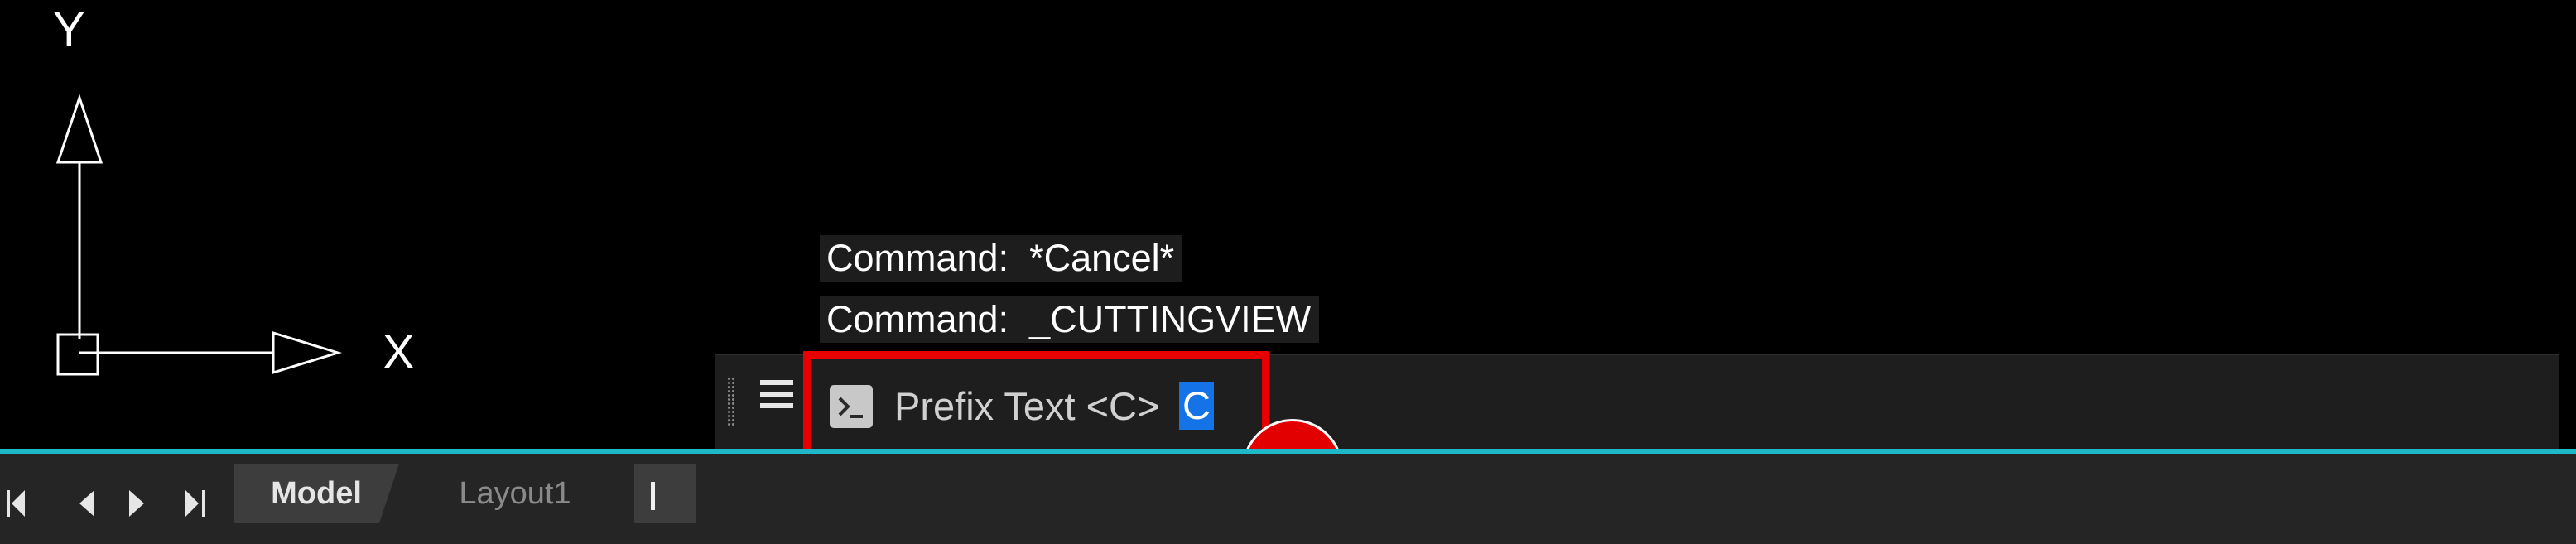  What do you see at coordinates (16, 503) in the screenshot?
I see `first-icon` at bounding box center [16, 503].